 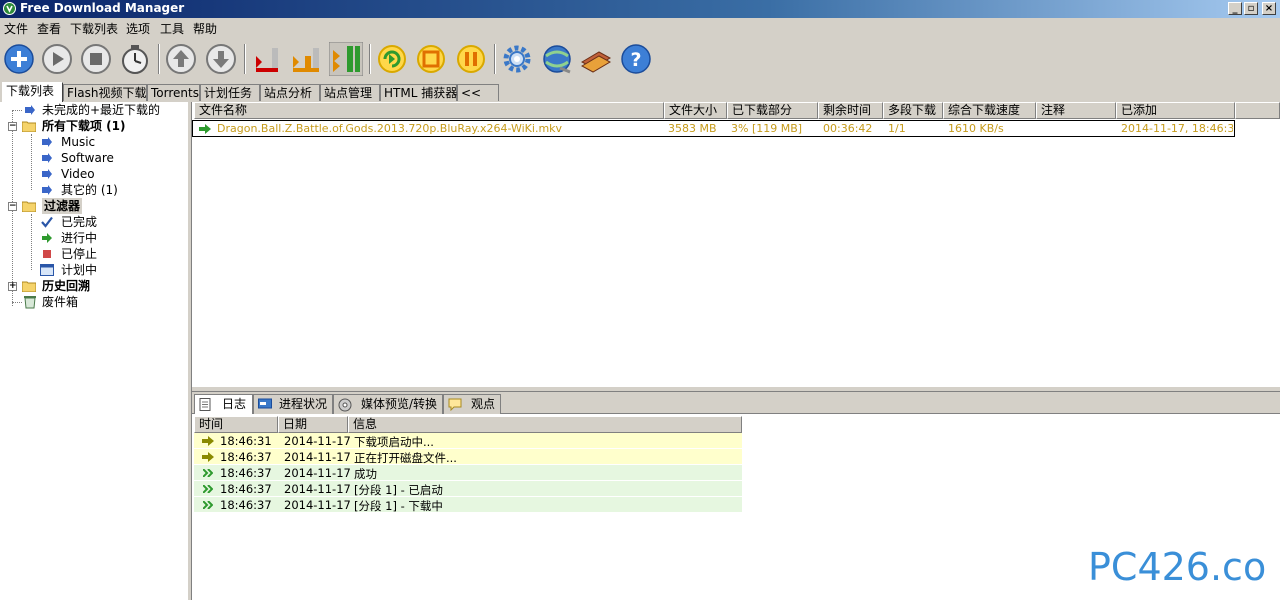 What do you see at coordinates (12, 286) in the screenshot?
I see `expand-toggle: +` at bounding box center [12, 286].